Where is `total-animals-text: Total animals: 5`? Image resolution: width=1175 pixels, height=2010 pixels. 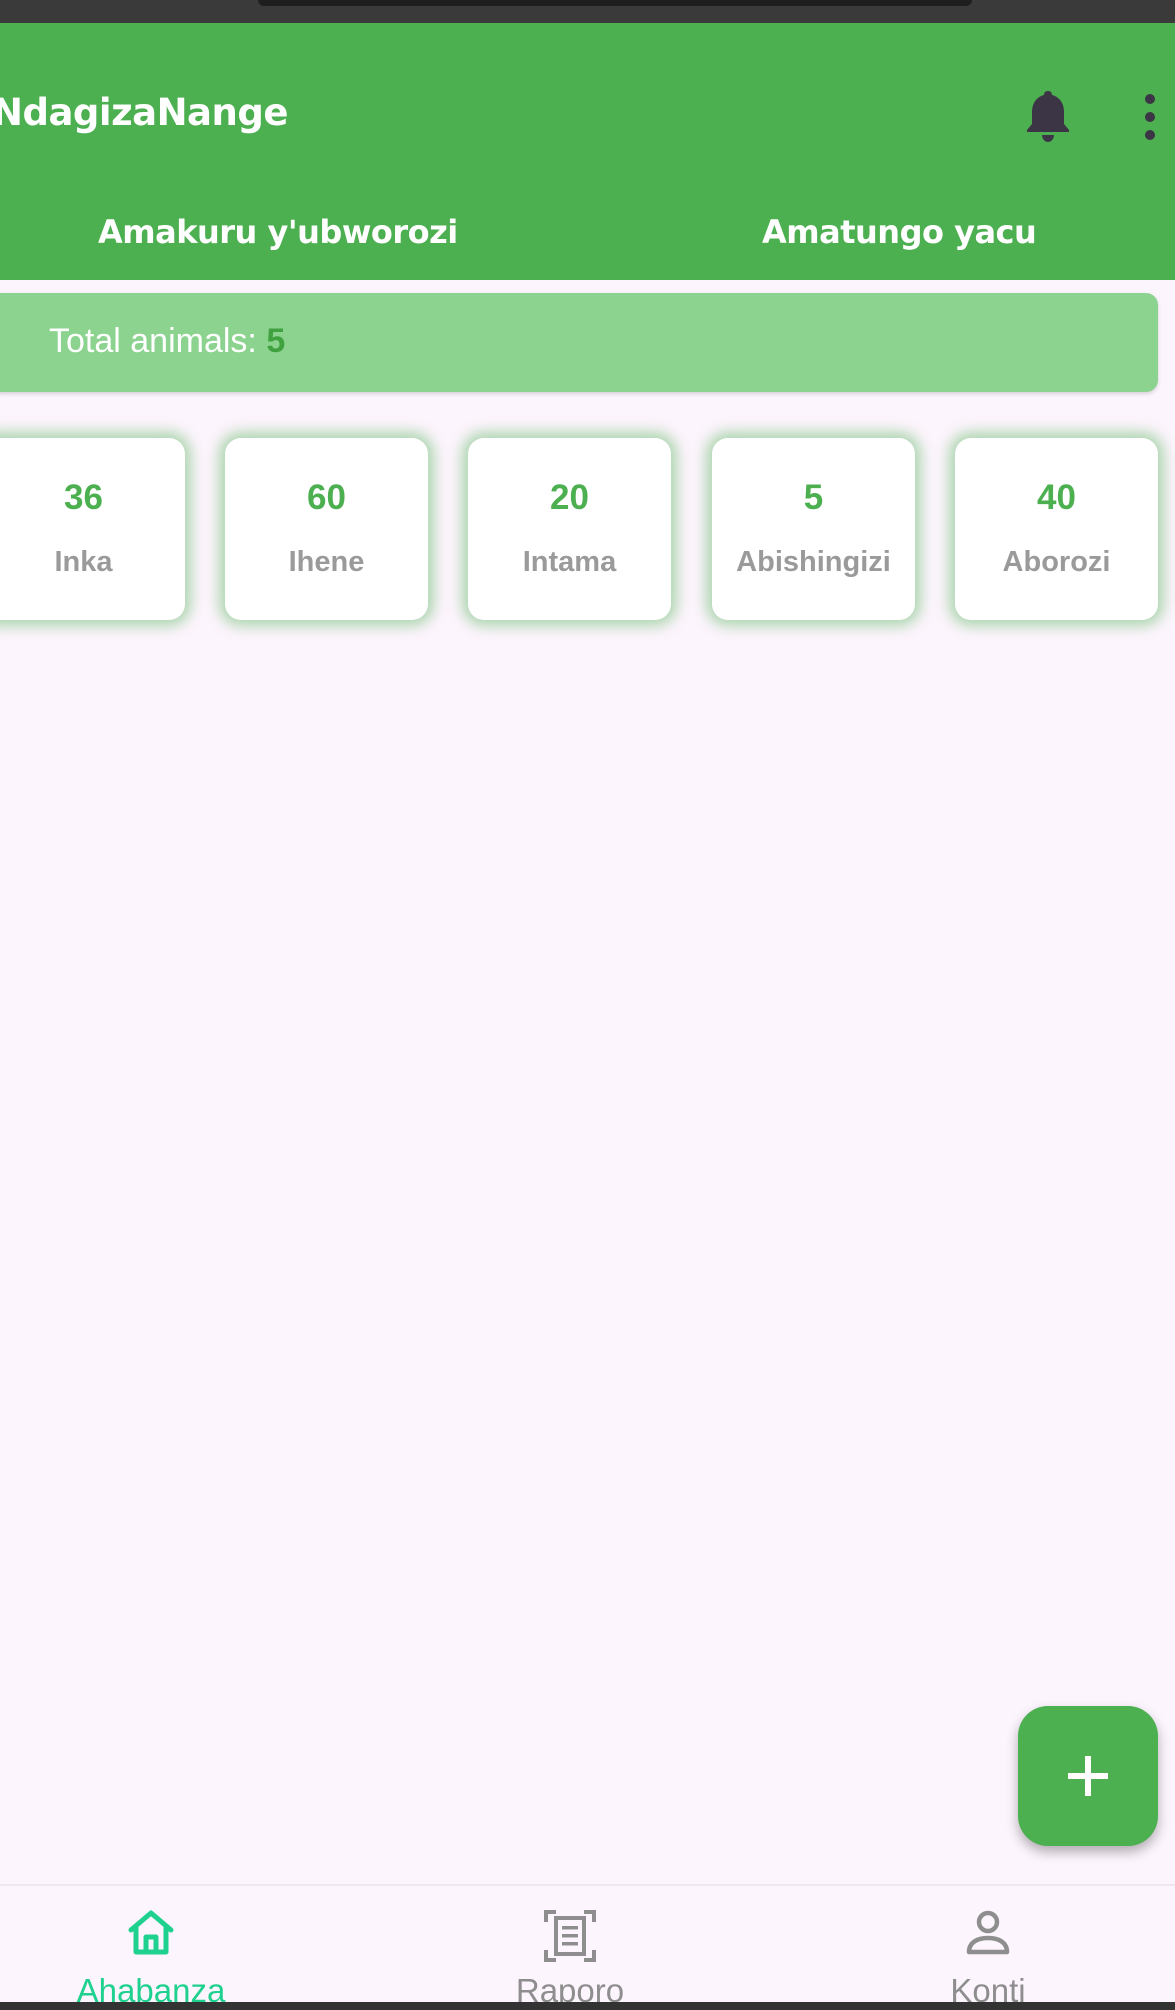
total-animals-text: Total animals: 5 is located at coordinates (167, 341).